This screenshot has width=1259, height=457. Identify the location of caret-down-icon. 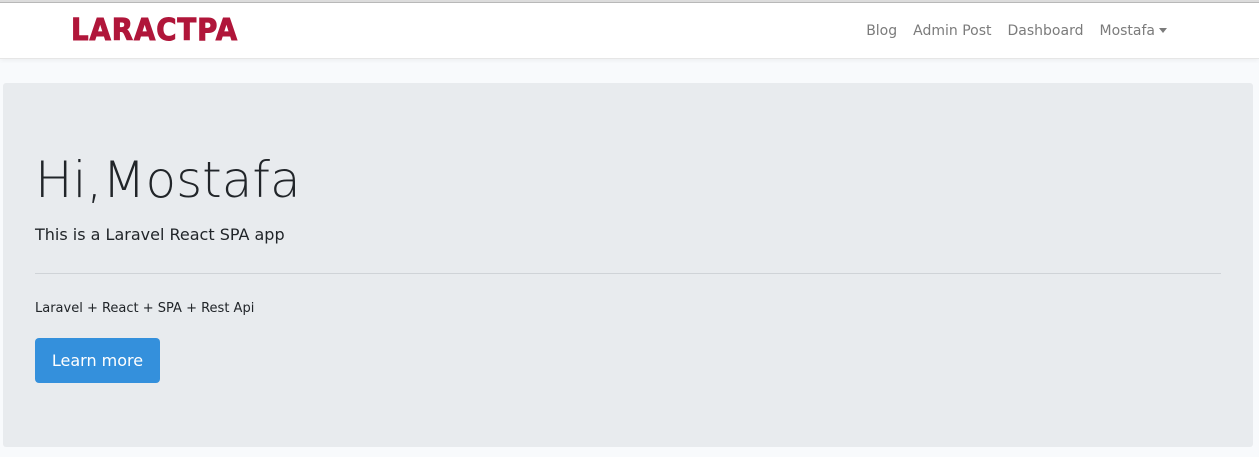
(1163, 30).